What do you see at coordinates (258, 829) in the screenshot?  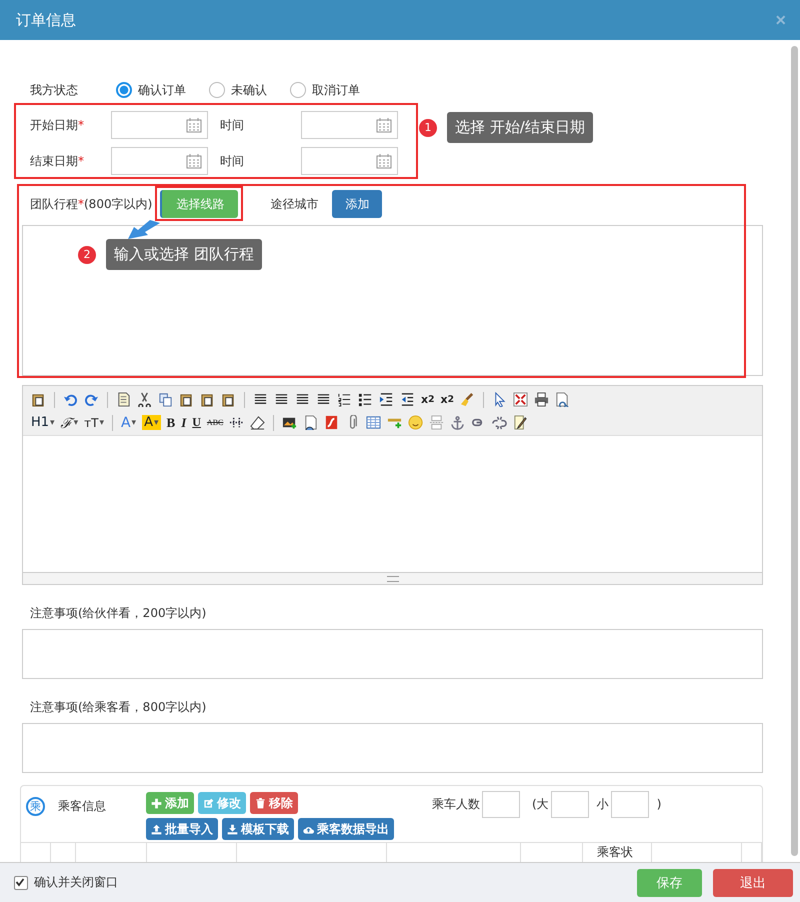 I see `action-button: 模板下载` at bounding box center [258, 829].